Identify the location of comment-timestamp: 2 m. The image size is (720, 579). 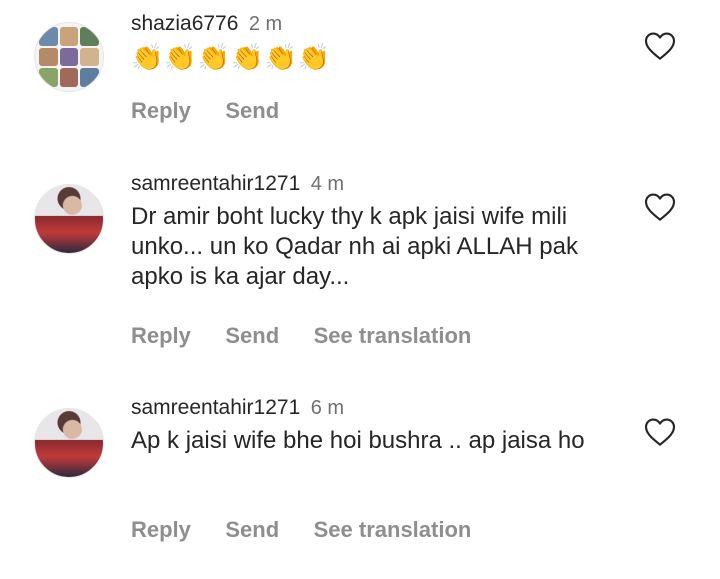
(265, 24).